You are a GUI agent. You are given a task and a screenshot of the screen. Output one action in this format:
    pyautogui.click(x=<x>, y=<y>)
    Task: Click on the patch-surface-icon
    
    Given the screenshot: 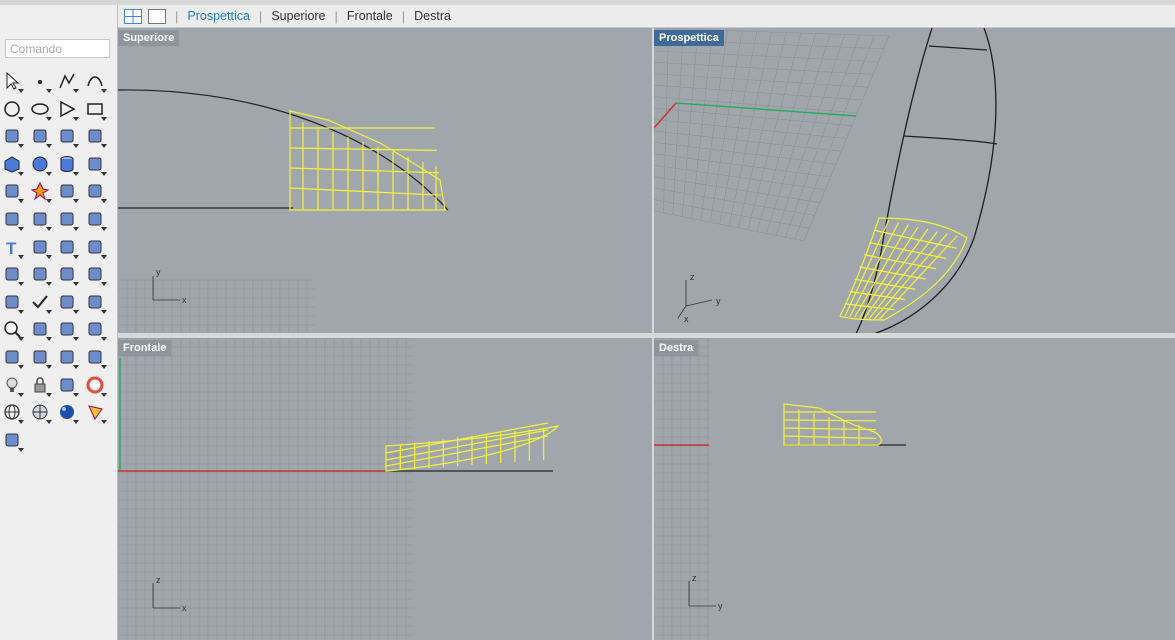 What is the action you would take?
    pyautogui.click(x=95, y=137)
    